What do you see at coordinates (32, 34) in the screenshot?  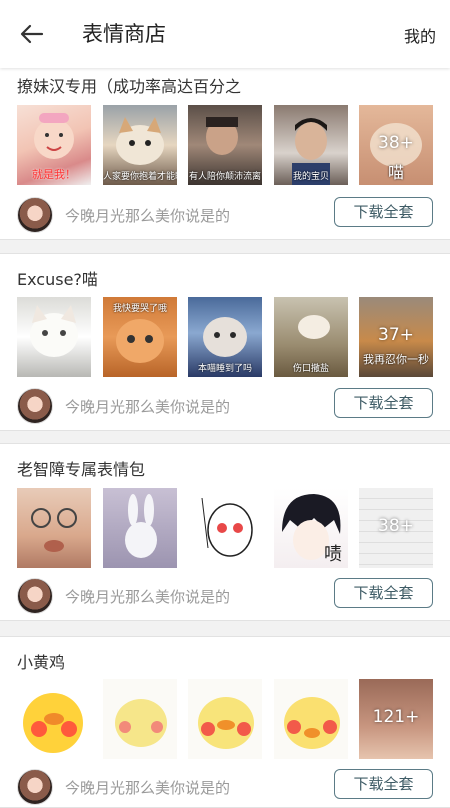 I see `back-arrow-icon` at bounding box center [32, 34].